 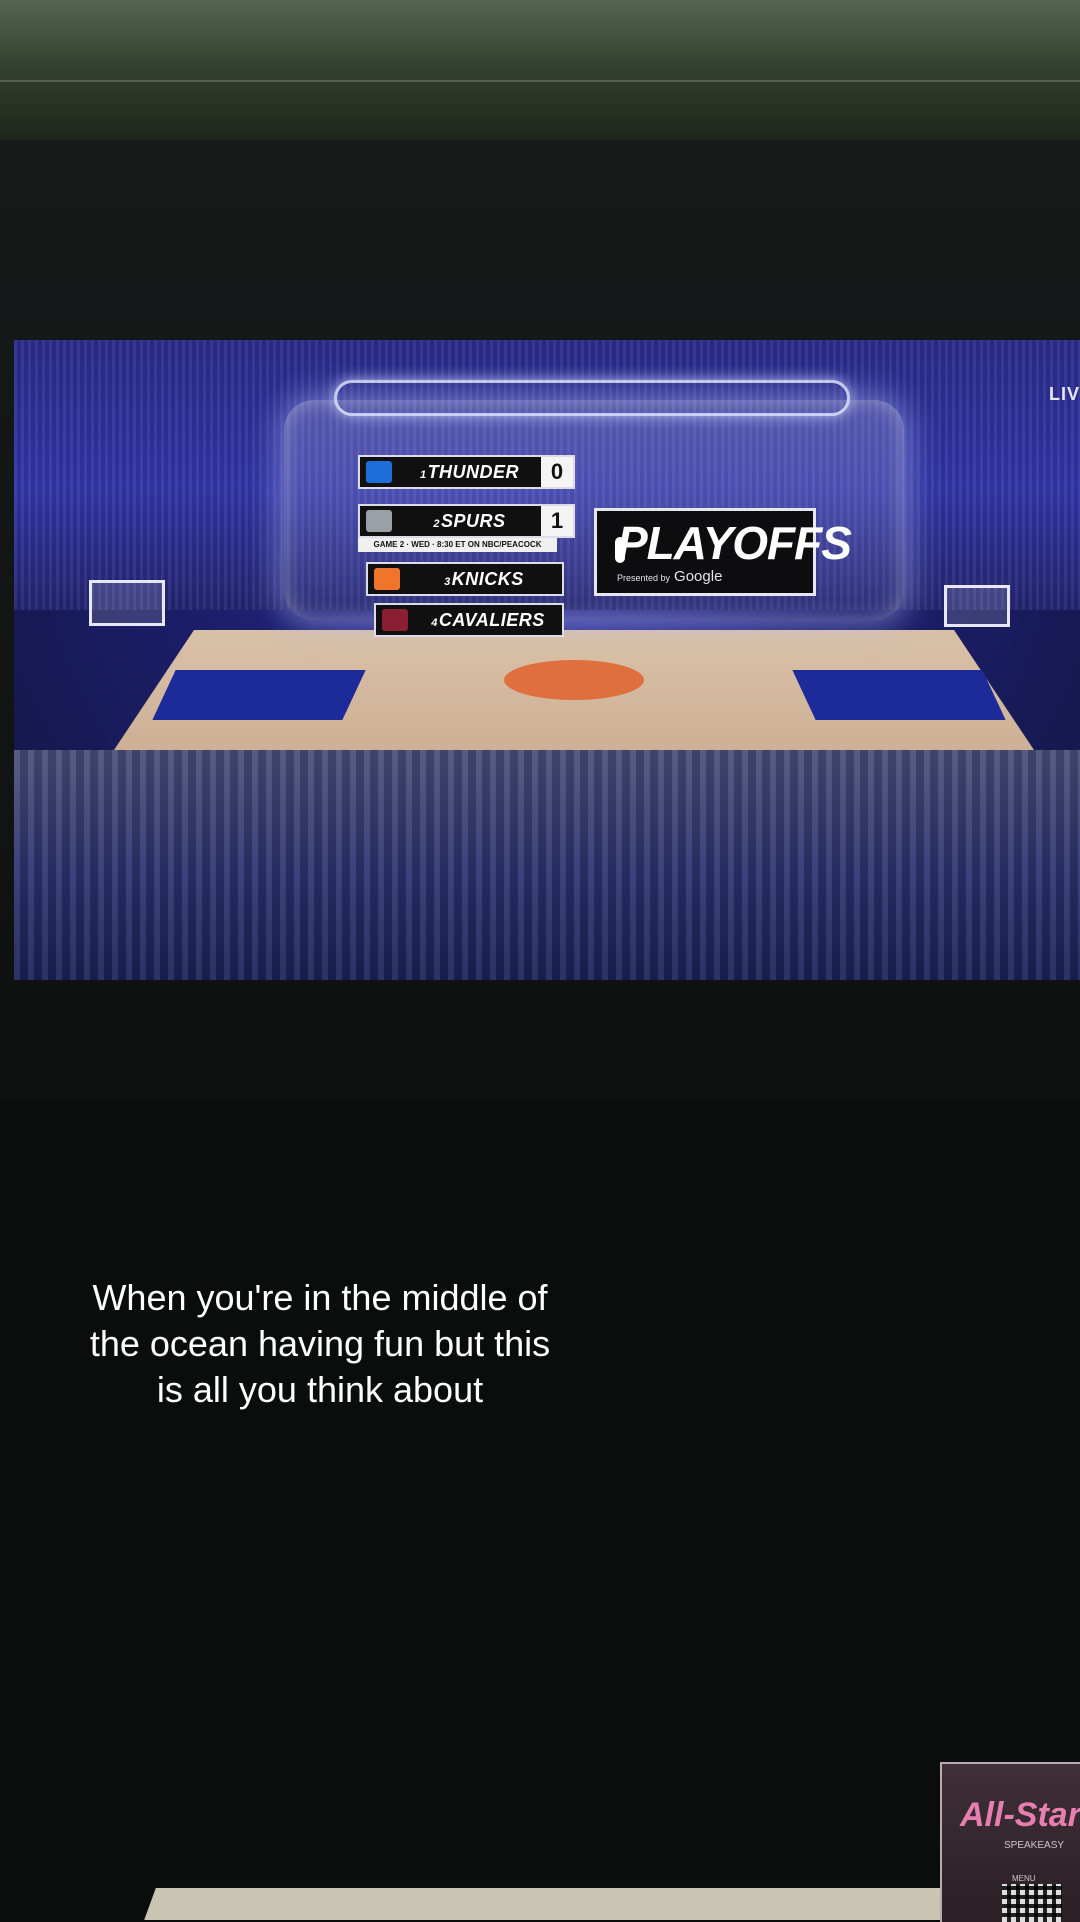 I want to click on paint-left, so click(x=259, y=695).